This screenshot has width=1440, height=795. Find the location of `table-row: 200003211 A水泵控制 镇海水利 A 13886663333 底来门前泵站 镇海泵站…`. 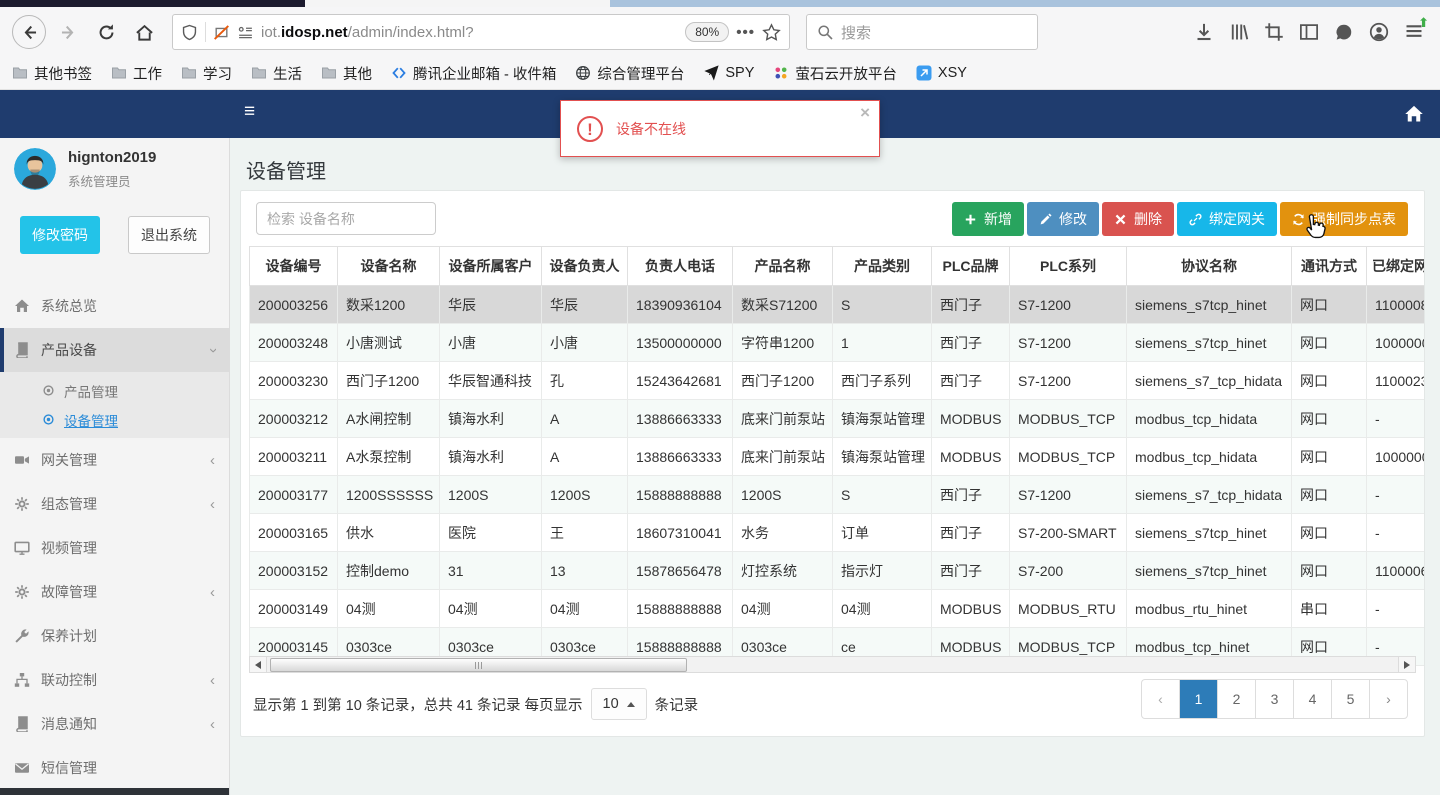

table-row: 200003211 A水泵控制 镇海水利 A 13886663333 底来门前泵站 镇海泵站… is located at coordinates (836, 456).